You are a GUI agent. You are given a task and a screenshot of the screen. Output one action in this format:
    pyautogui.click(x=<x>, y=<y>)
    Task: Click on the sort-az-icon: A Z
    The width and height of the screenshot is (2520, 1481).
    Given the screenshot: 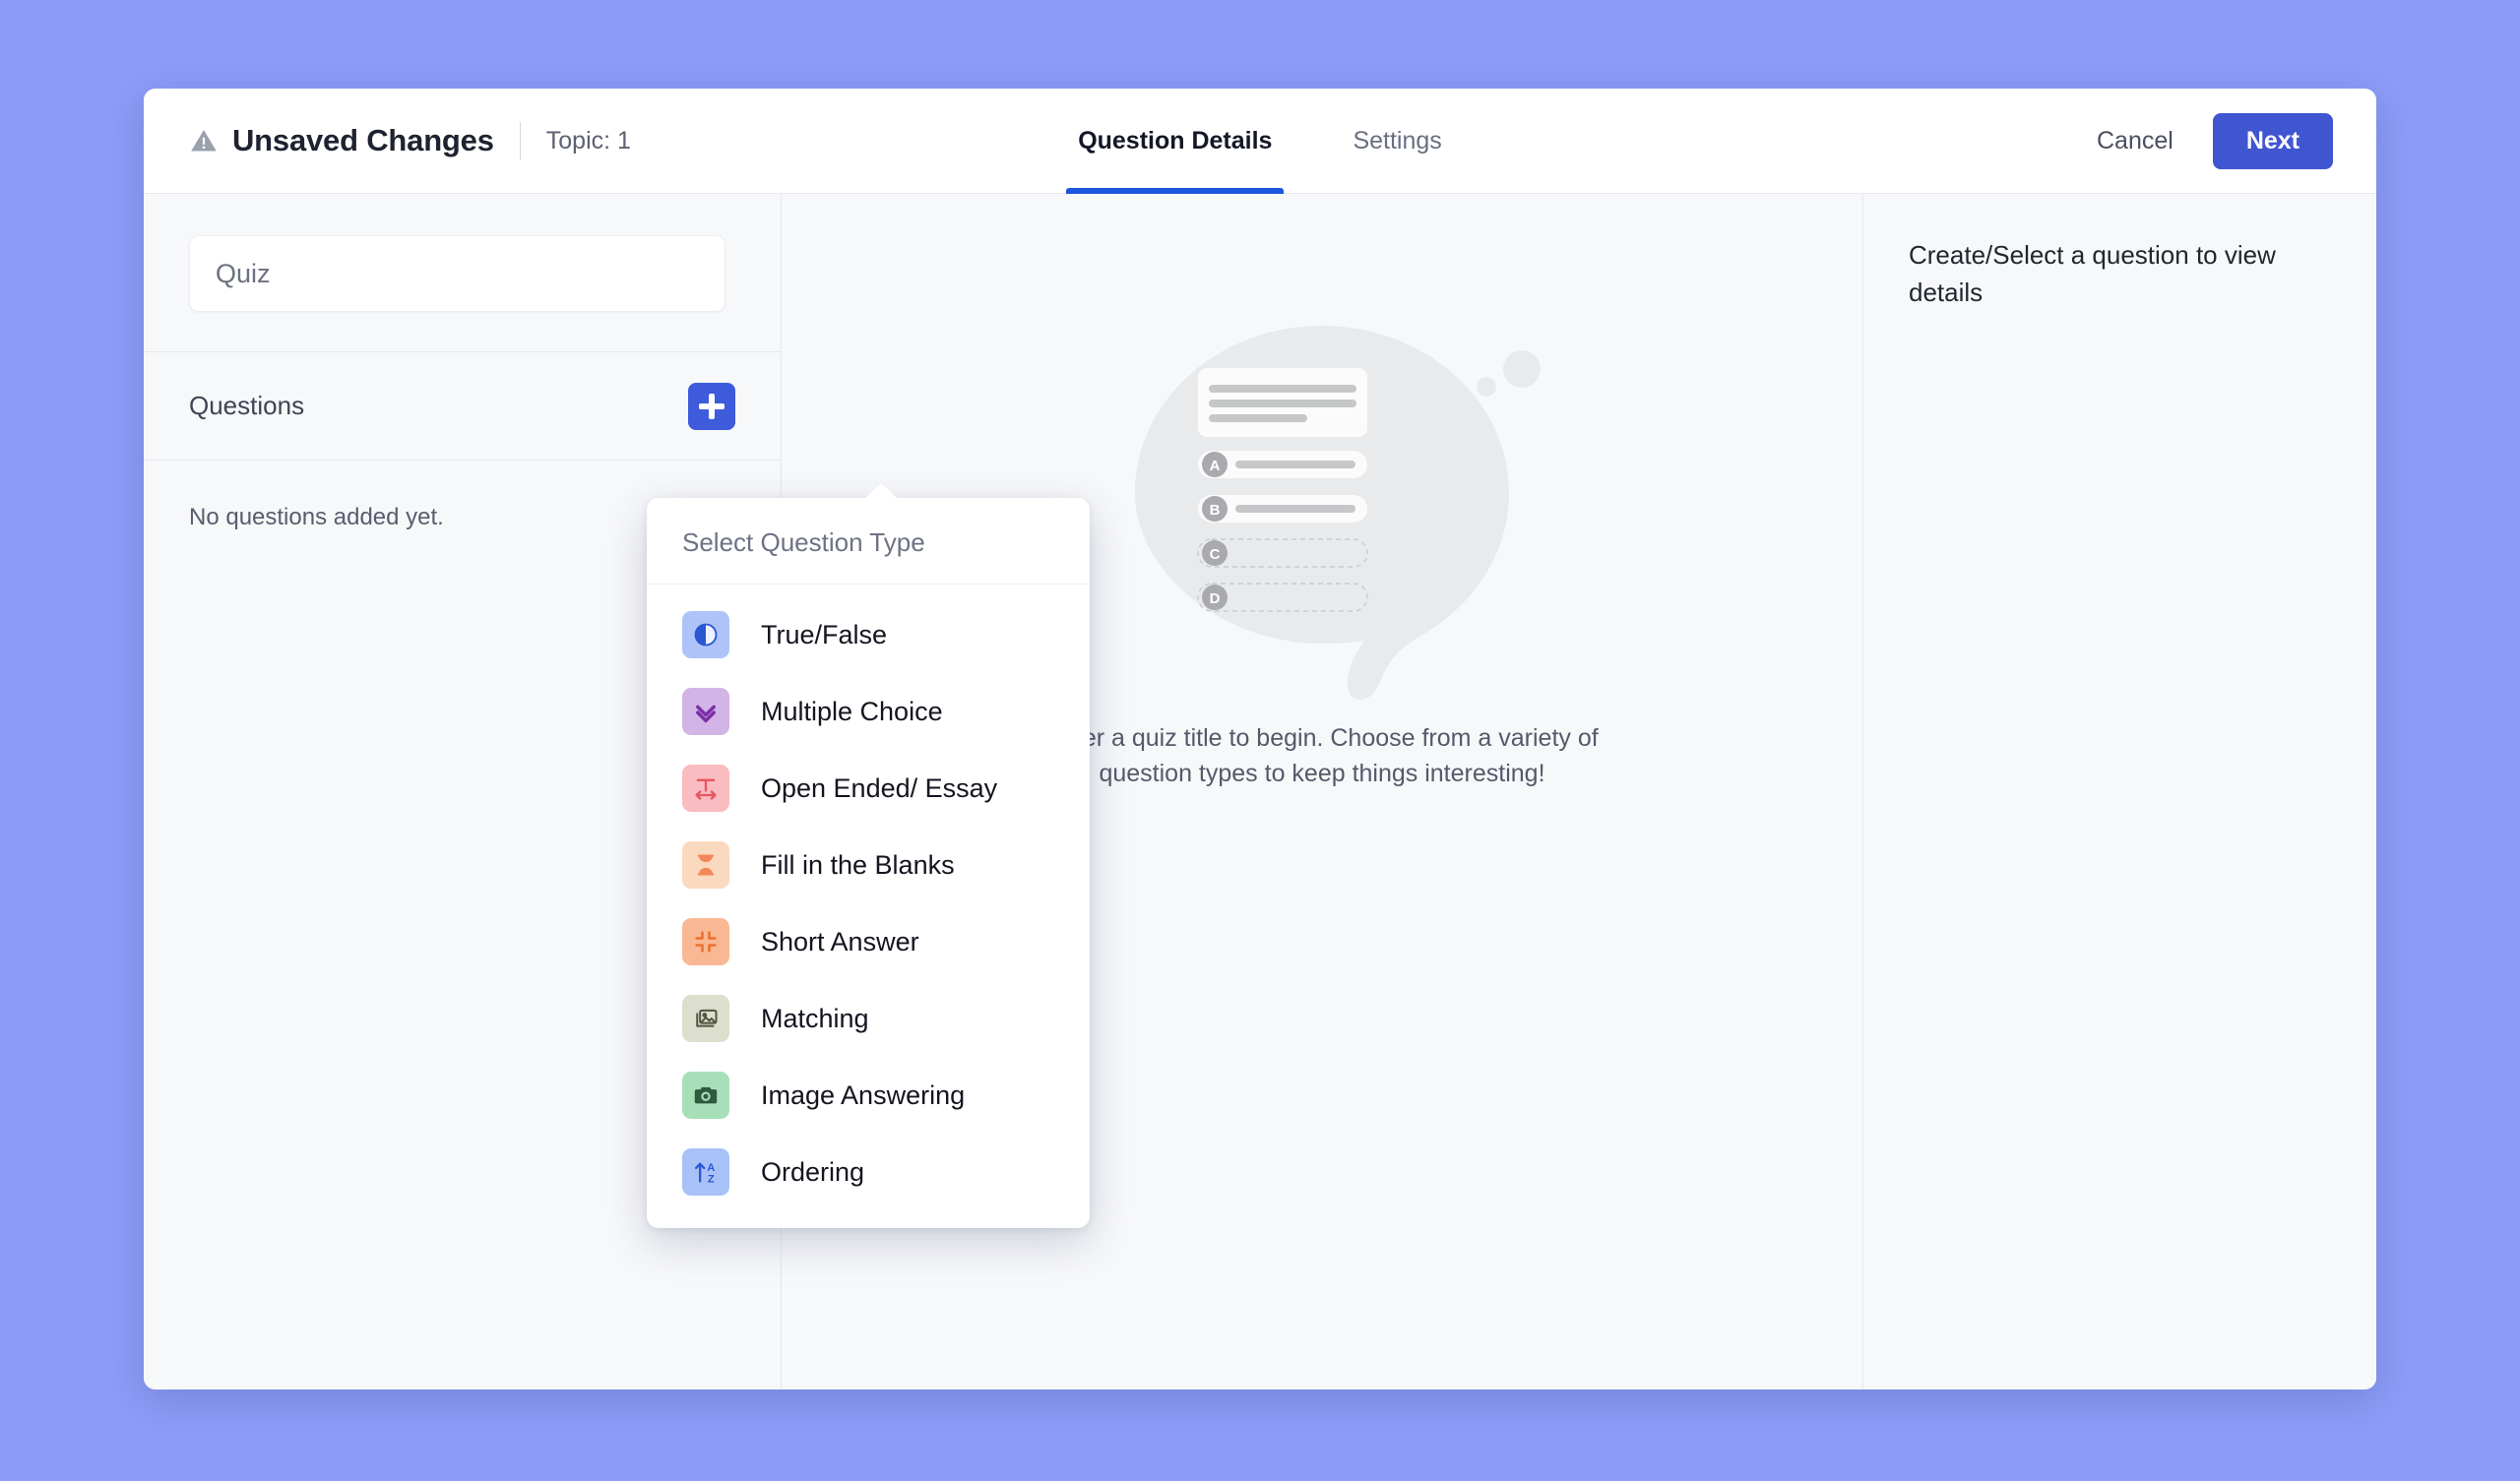 What is the action you would take?
    pyautogui.click(x=705, y=1172)
    